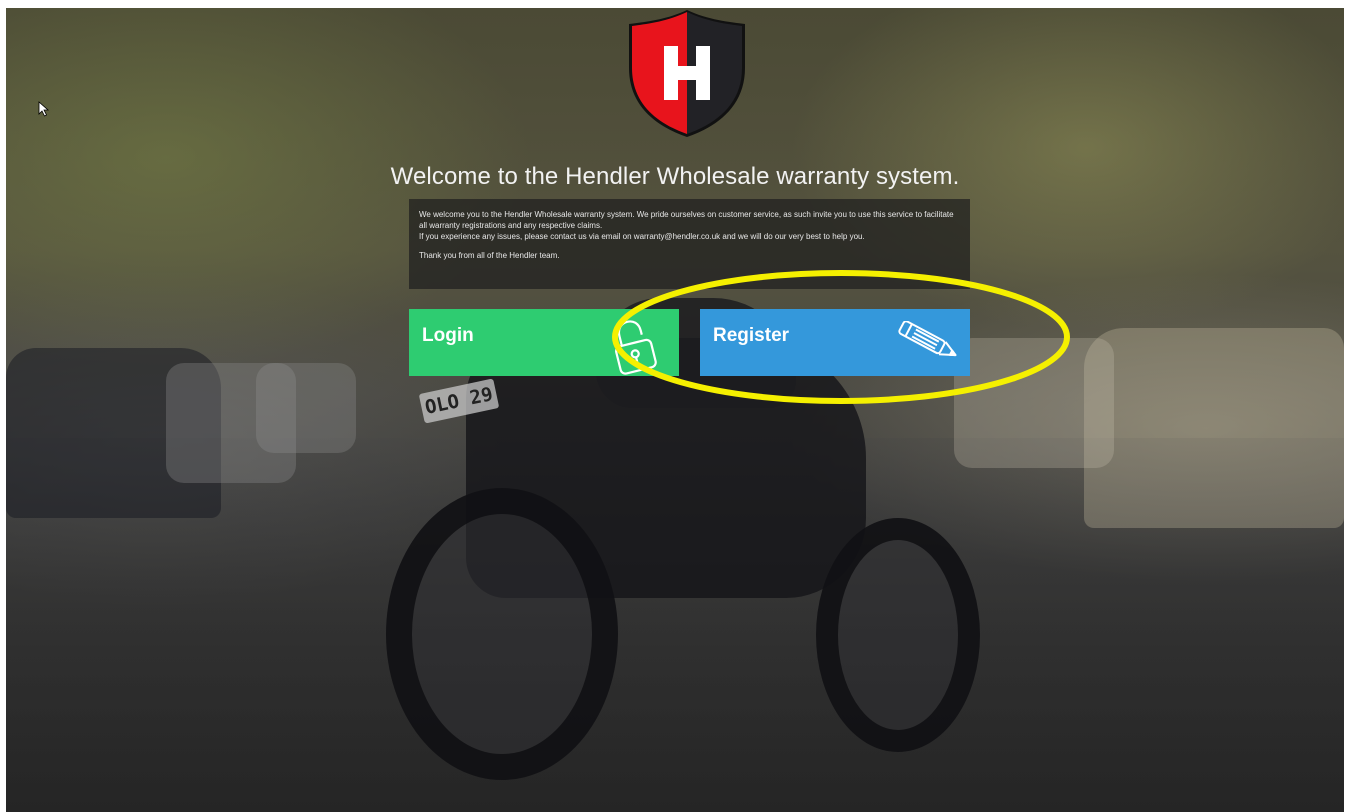 The height and width of the screenshot is (812, 1350). Describe the element at coordinates (448, 335) in the screenshot. I see `login-button-label: Login` at that location.